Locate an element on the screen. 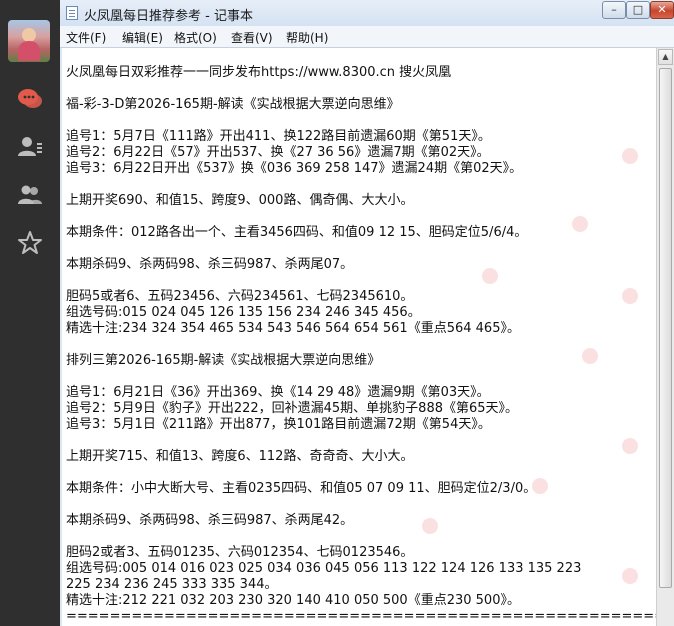 The height and width of the screenshot is (626, 674). menu-edit: 编辑(E) is located at coordinates (142, 37).